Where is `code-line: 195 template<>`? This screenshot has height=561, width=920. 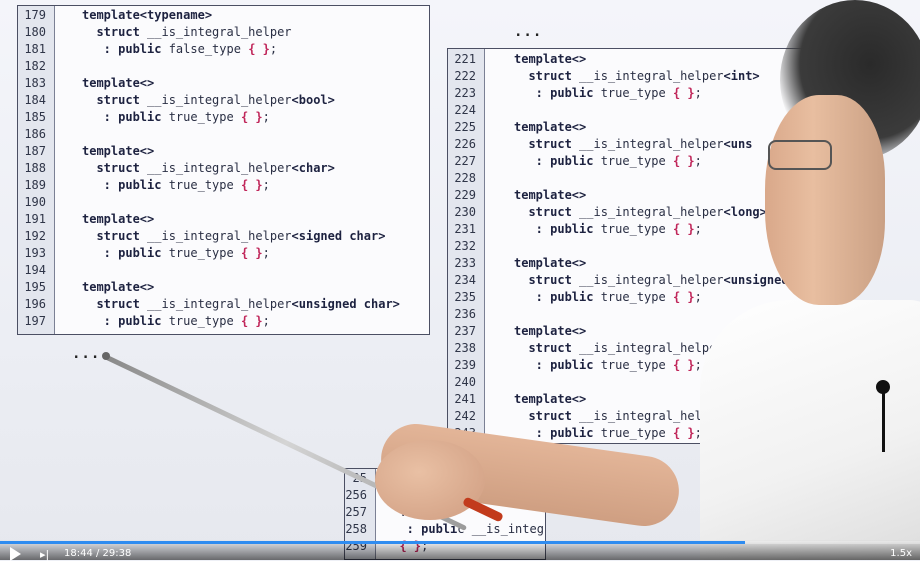
code-line: 195 template<> is located at coordinates (223, 287).